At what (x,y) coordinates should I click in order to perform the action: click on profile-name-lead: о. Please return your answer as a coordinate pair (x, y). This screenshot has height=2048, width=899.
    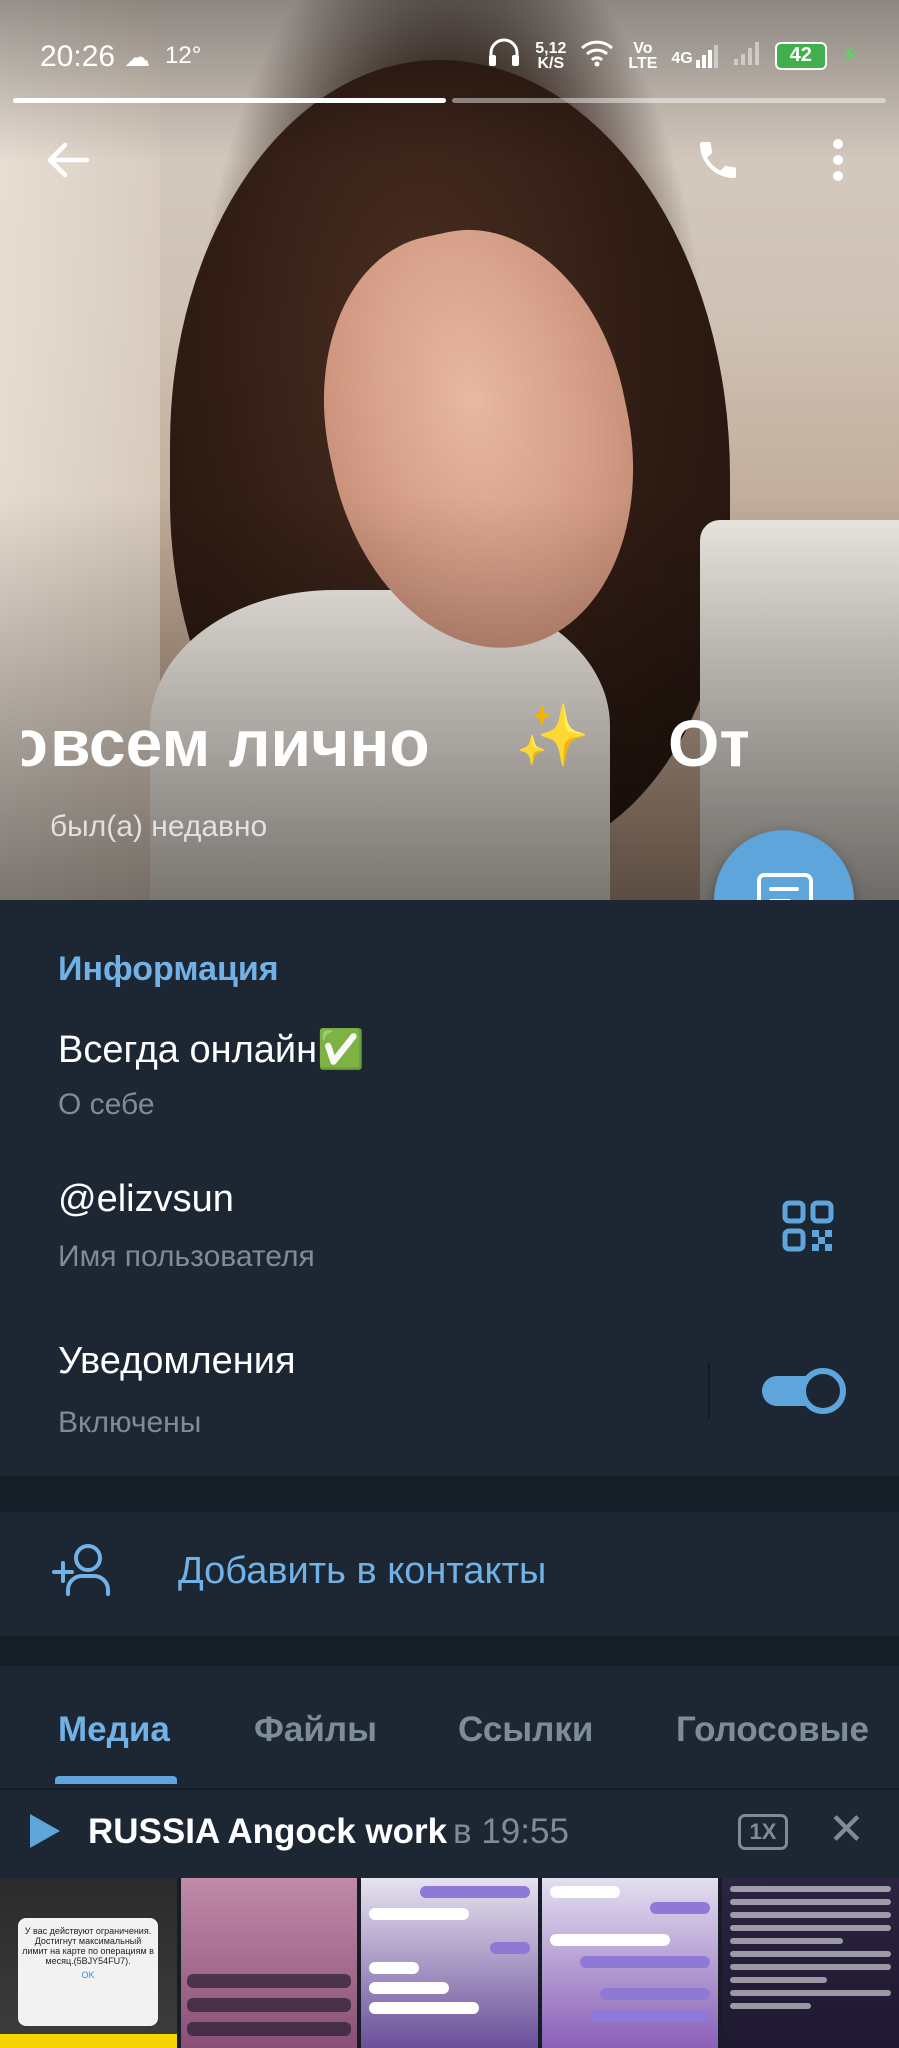
    Looking at the image, I should click on (35, 743).